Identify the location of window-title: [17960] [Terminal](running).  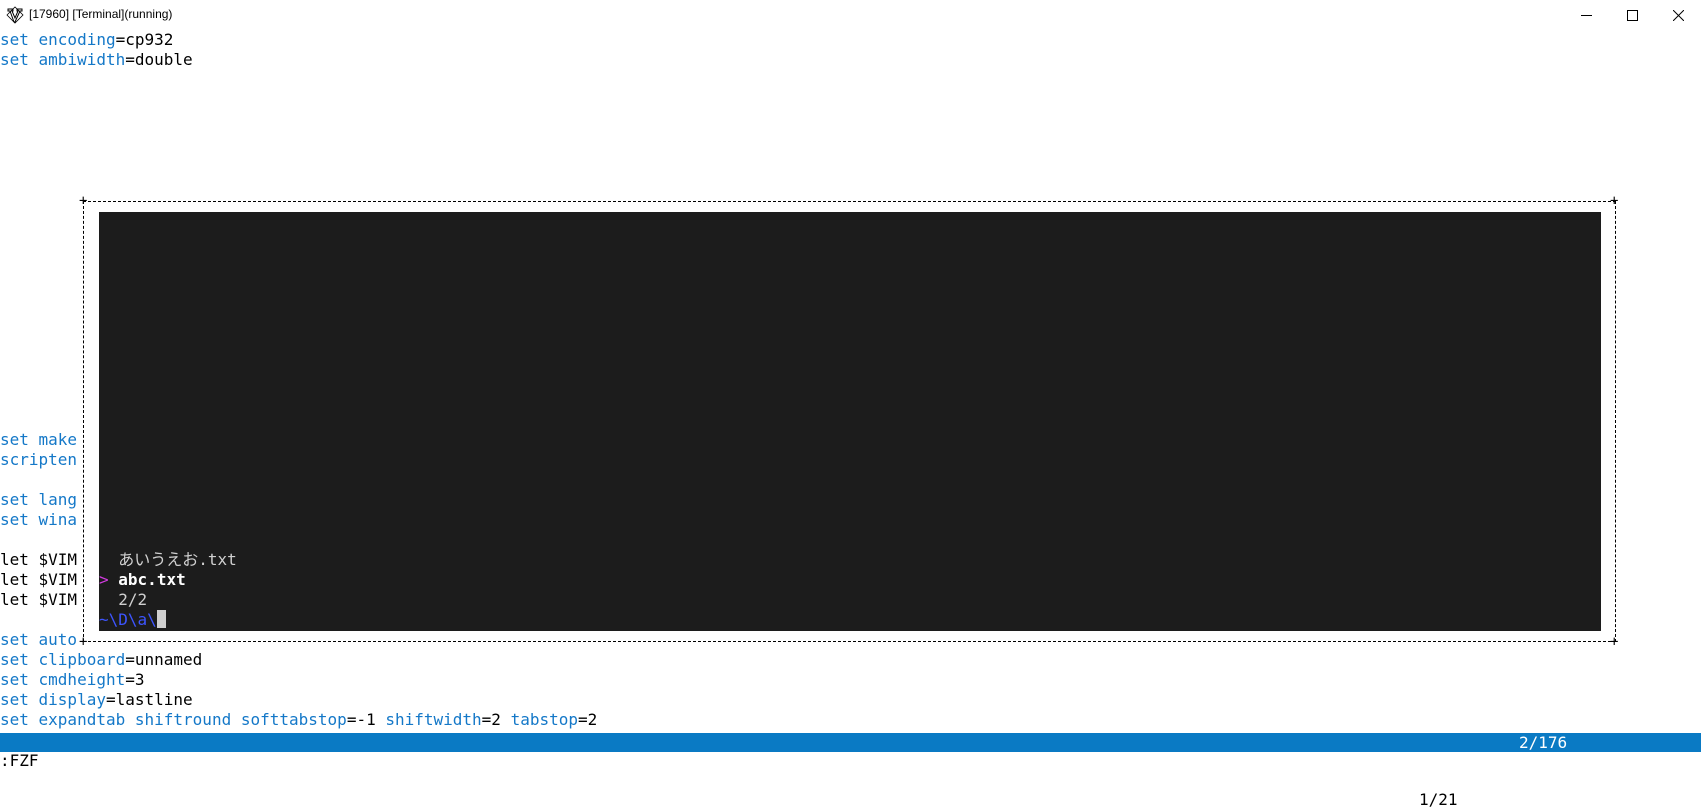
(101, 14).